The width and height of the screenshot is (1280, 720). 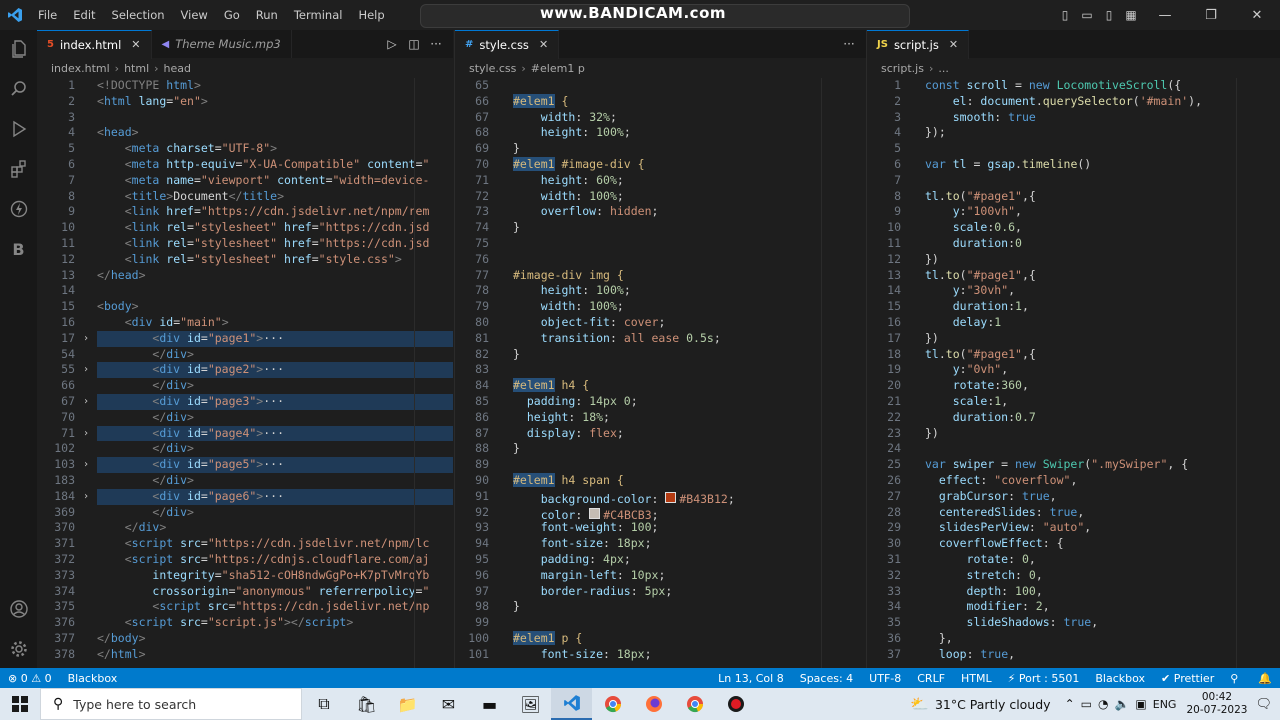 I want to click on code-line: 54 </div>, so click(x=245, y=355).